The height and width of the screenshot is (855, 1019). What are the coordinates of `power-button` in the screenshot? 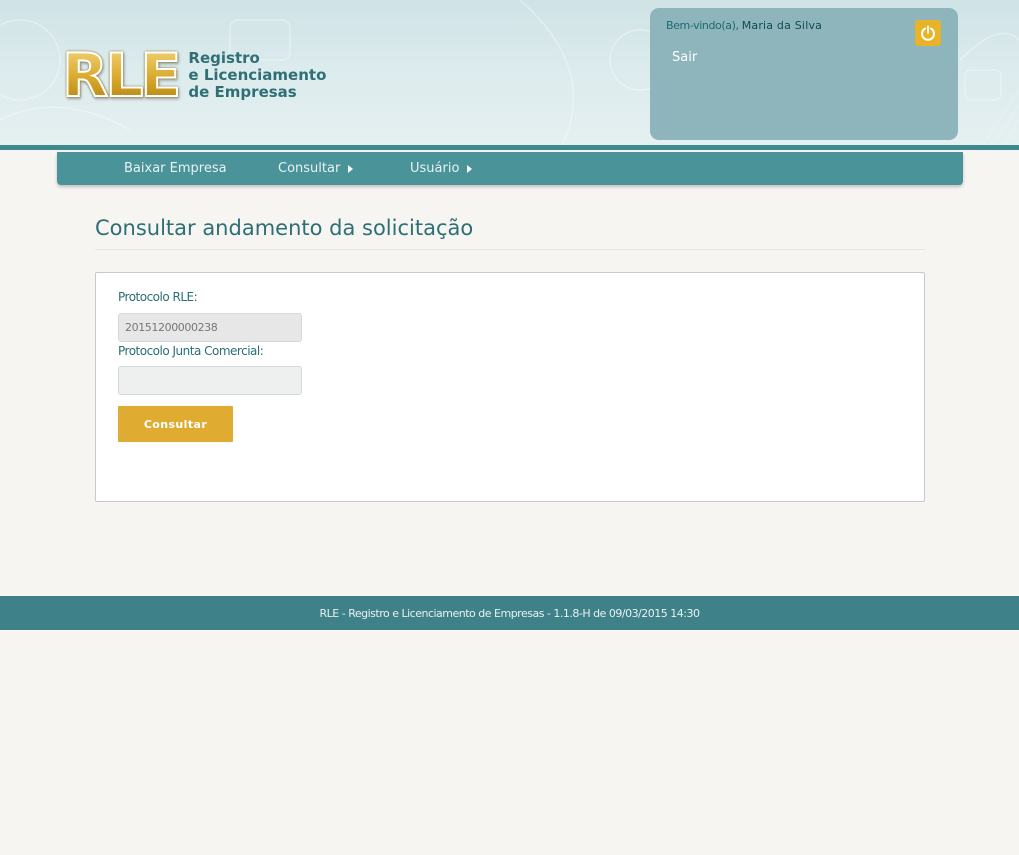 It's located at (928, 33).